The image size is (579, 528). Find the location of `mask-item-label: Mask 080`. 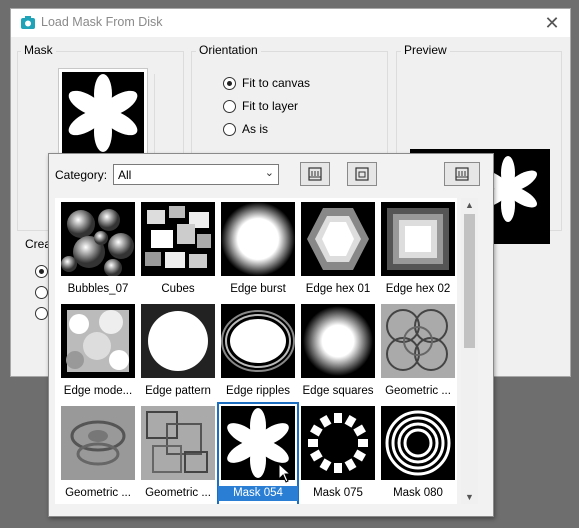

mask-item-label: Mask 080 is located at coordinates (418, 493).